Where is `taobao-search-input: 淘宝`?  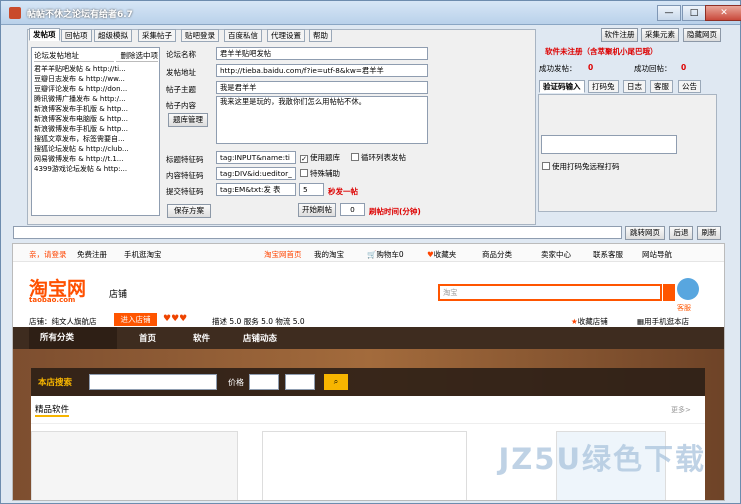 taobao-search-input: 淘宝 is located at coordinates (550, 292).